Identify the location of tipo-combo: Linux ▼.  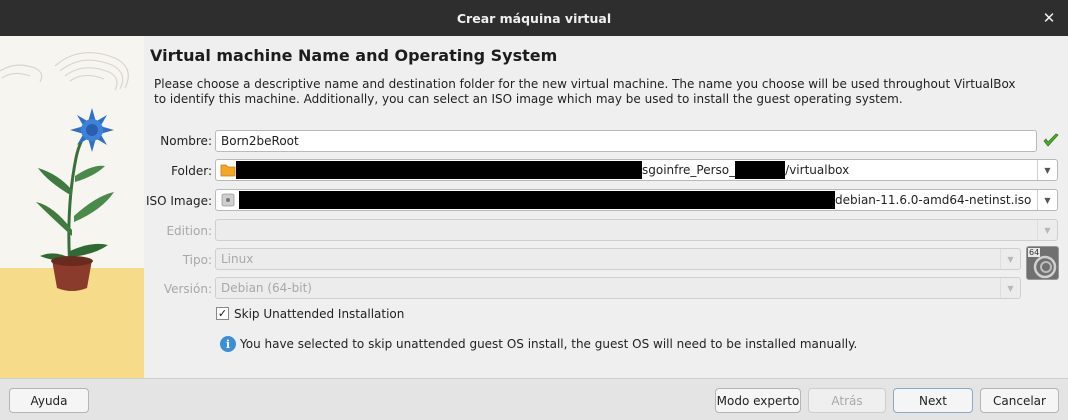
(618, 259).